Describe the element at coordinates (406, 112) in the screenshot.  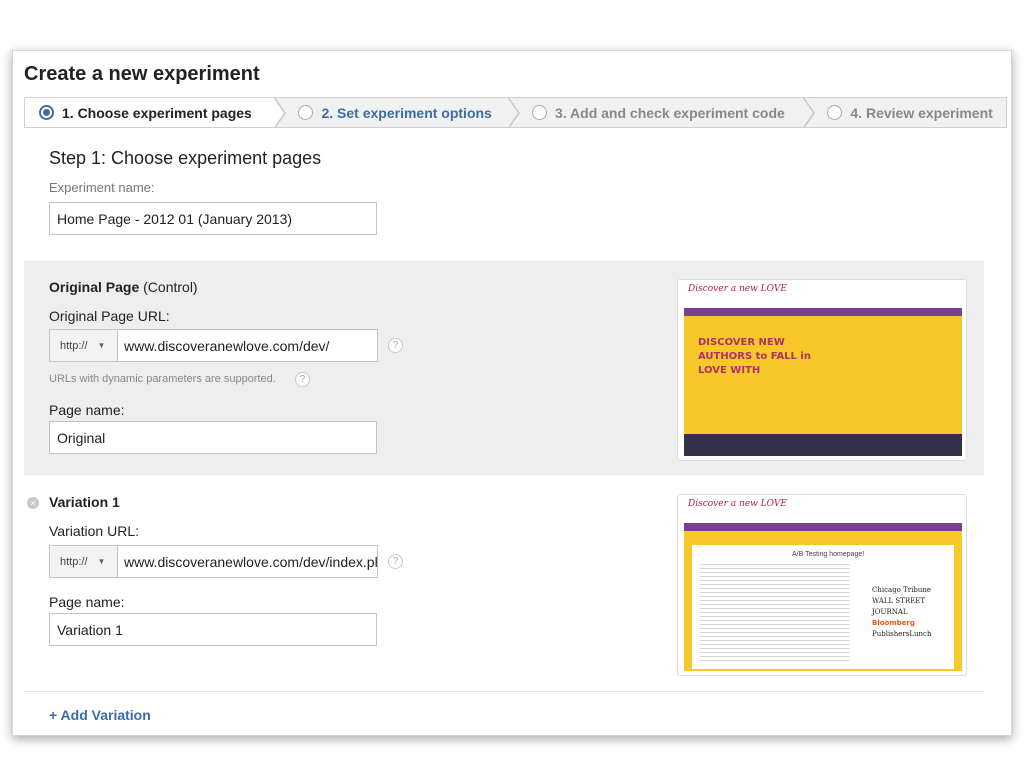
I see `step-label: 2. Set experiment options` at that location.